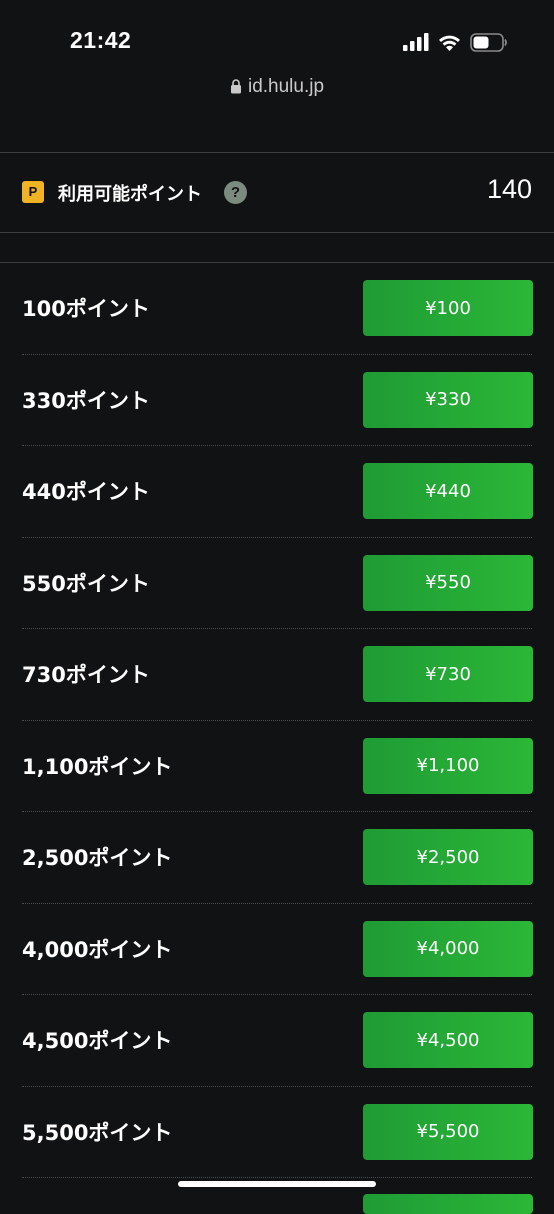 This screenshot has height=1214, width=554. I want to click on address-url: id.hulu.jp, so click(286, 86).